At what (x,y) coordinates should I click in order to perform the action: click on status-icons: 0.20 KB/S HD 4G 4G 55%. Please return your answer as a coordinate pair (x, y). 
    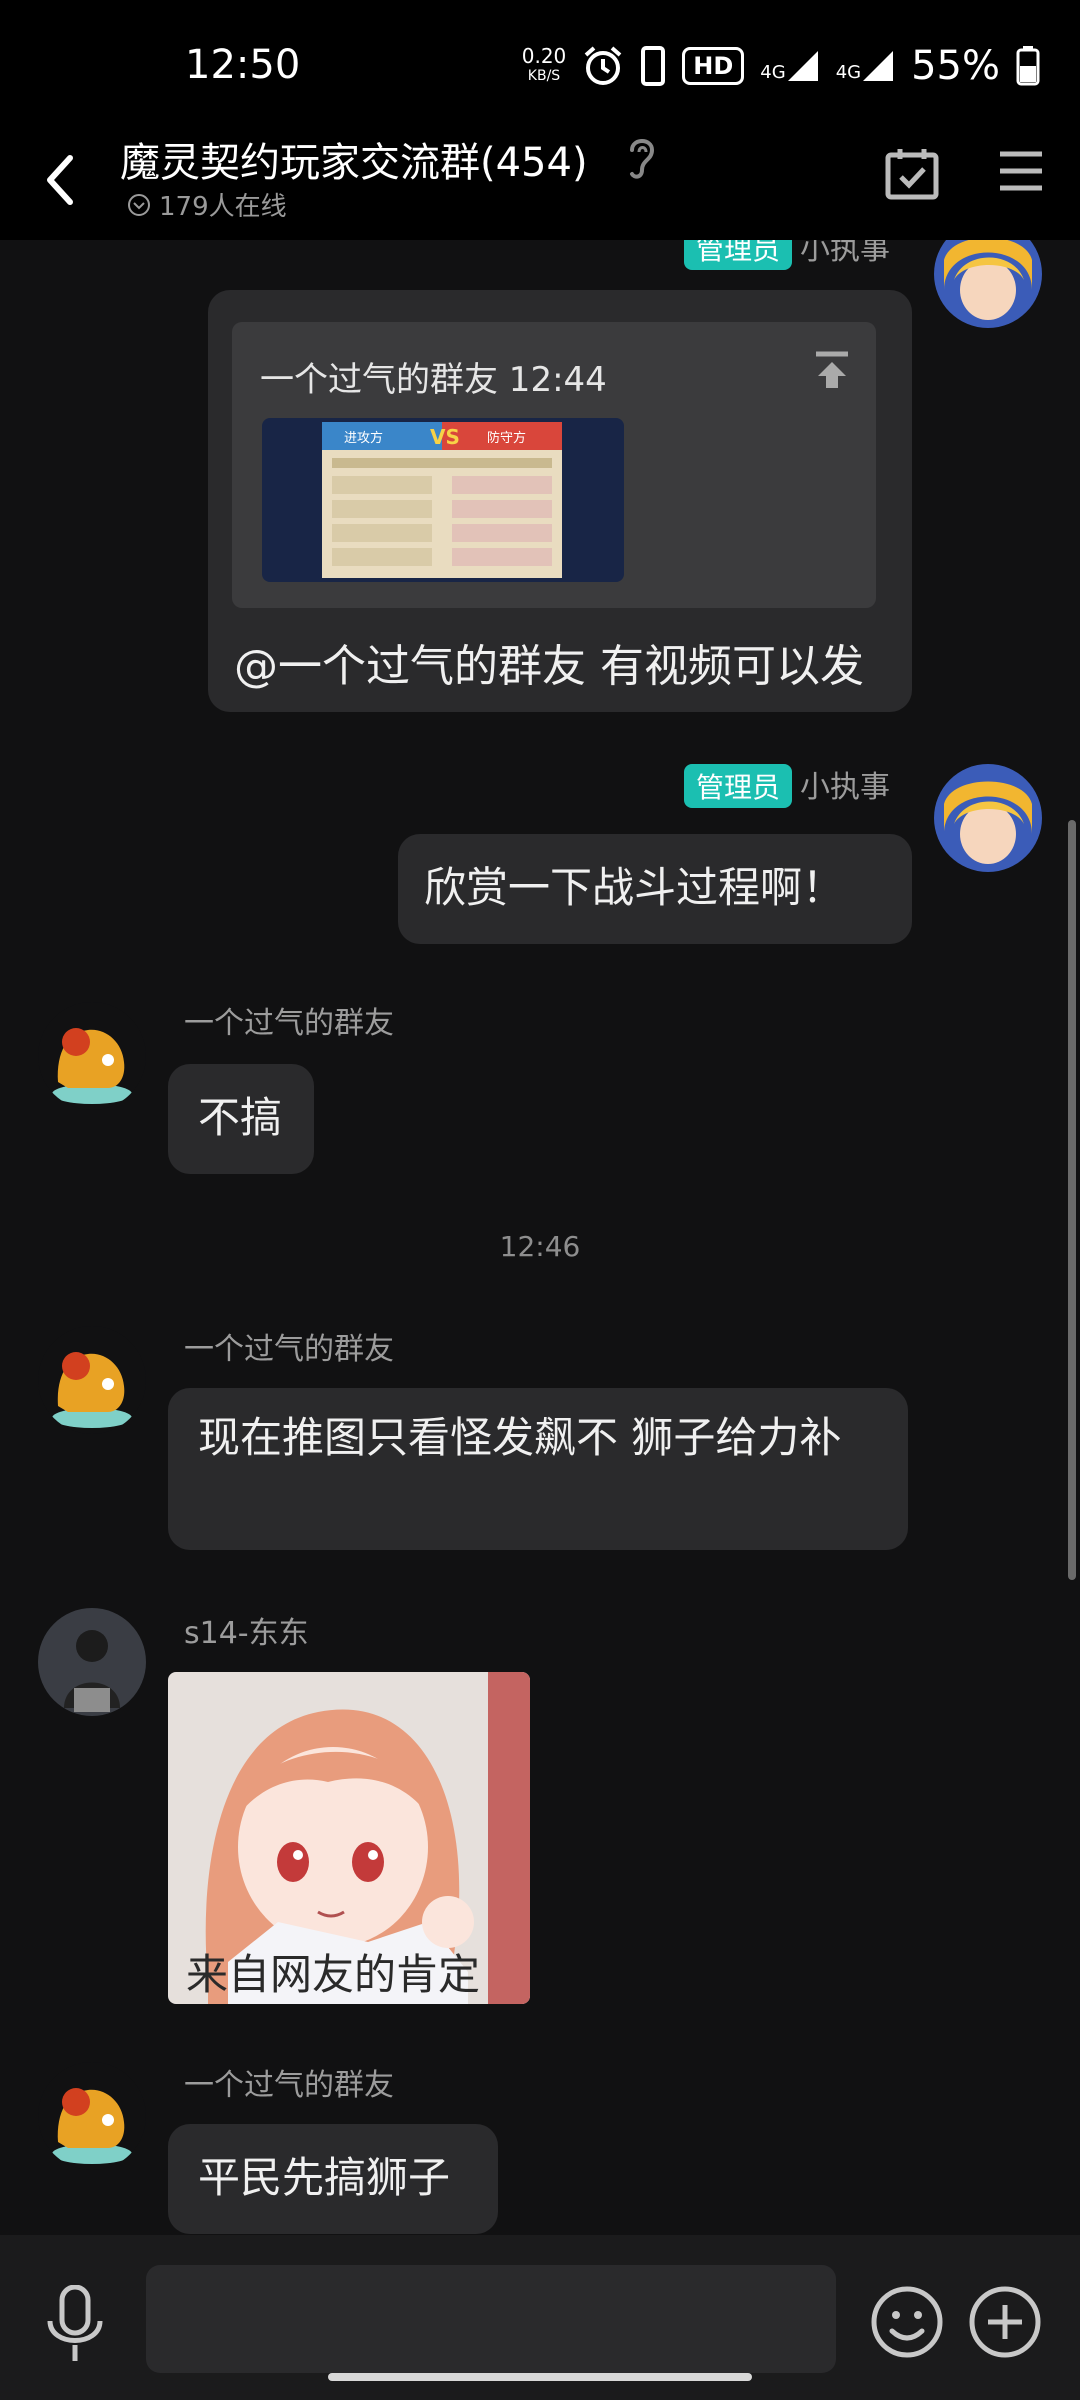
    Looking at the image, I should click on (781, 66).